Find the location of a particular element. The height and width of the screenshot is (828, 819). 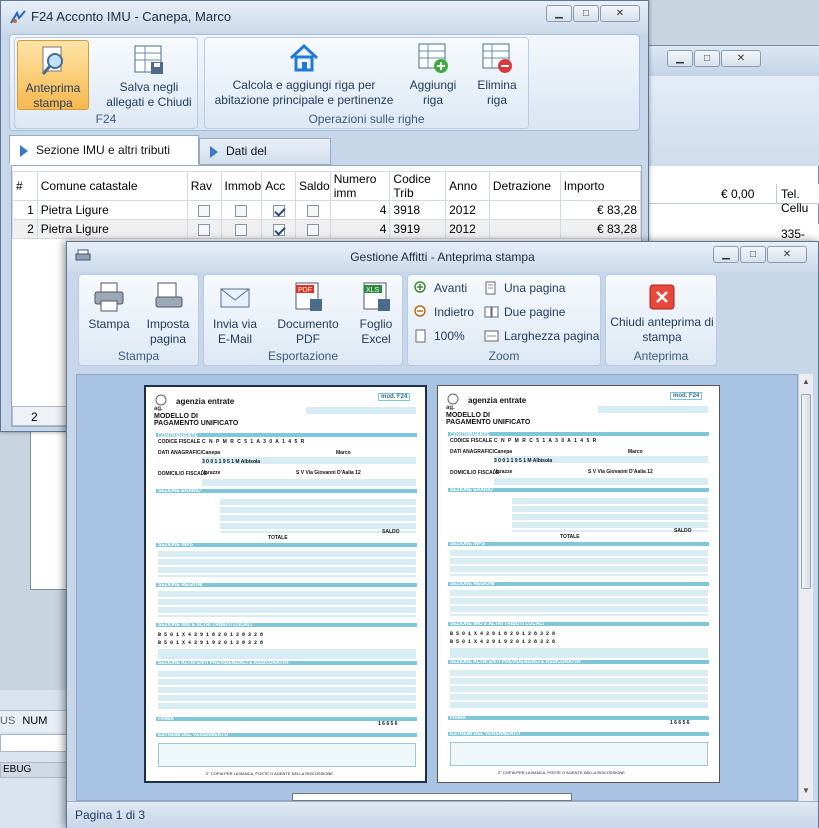

scrollbar-thumb is located at coordinates (806, 491).